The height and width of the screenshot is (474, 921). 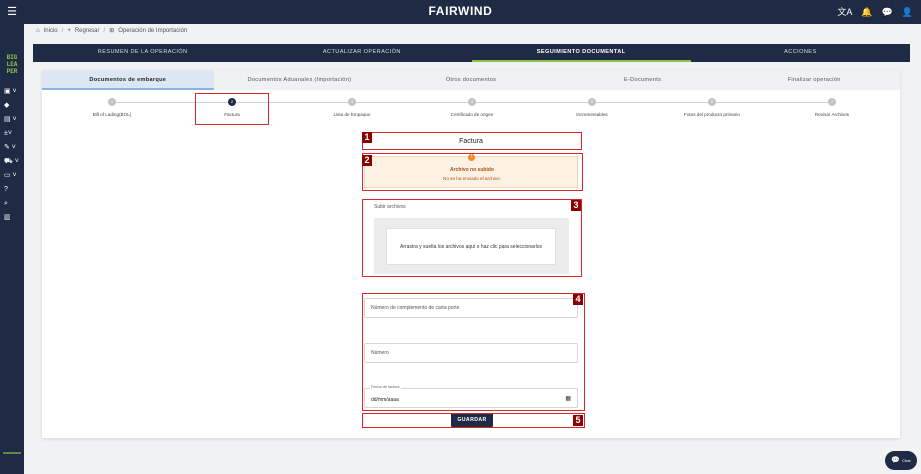 What do you see at coordinates (361, 53) in the screenshot?
I see `tab-actualizar: ACTUALIZAR OPERACIÓN` at bounding box center [361, 53].